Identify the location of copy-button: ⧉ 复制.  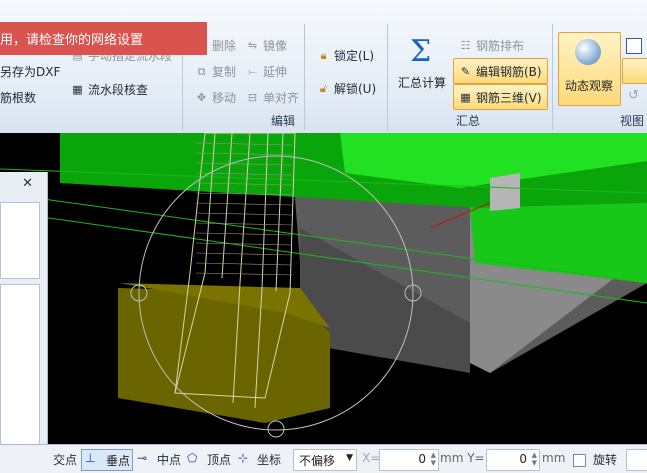
(215, 71).